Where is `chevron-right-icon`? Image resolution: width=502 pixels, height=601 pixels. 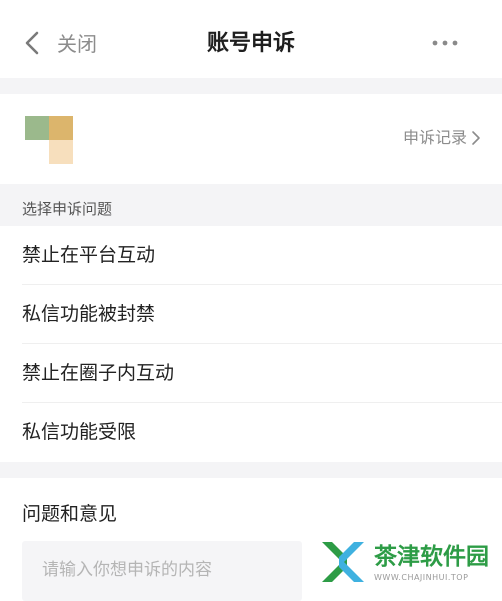
chevron-right-icon is located at coordinates (476, 138).